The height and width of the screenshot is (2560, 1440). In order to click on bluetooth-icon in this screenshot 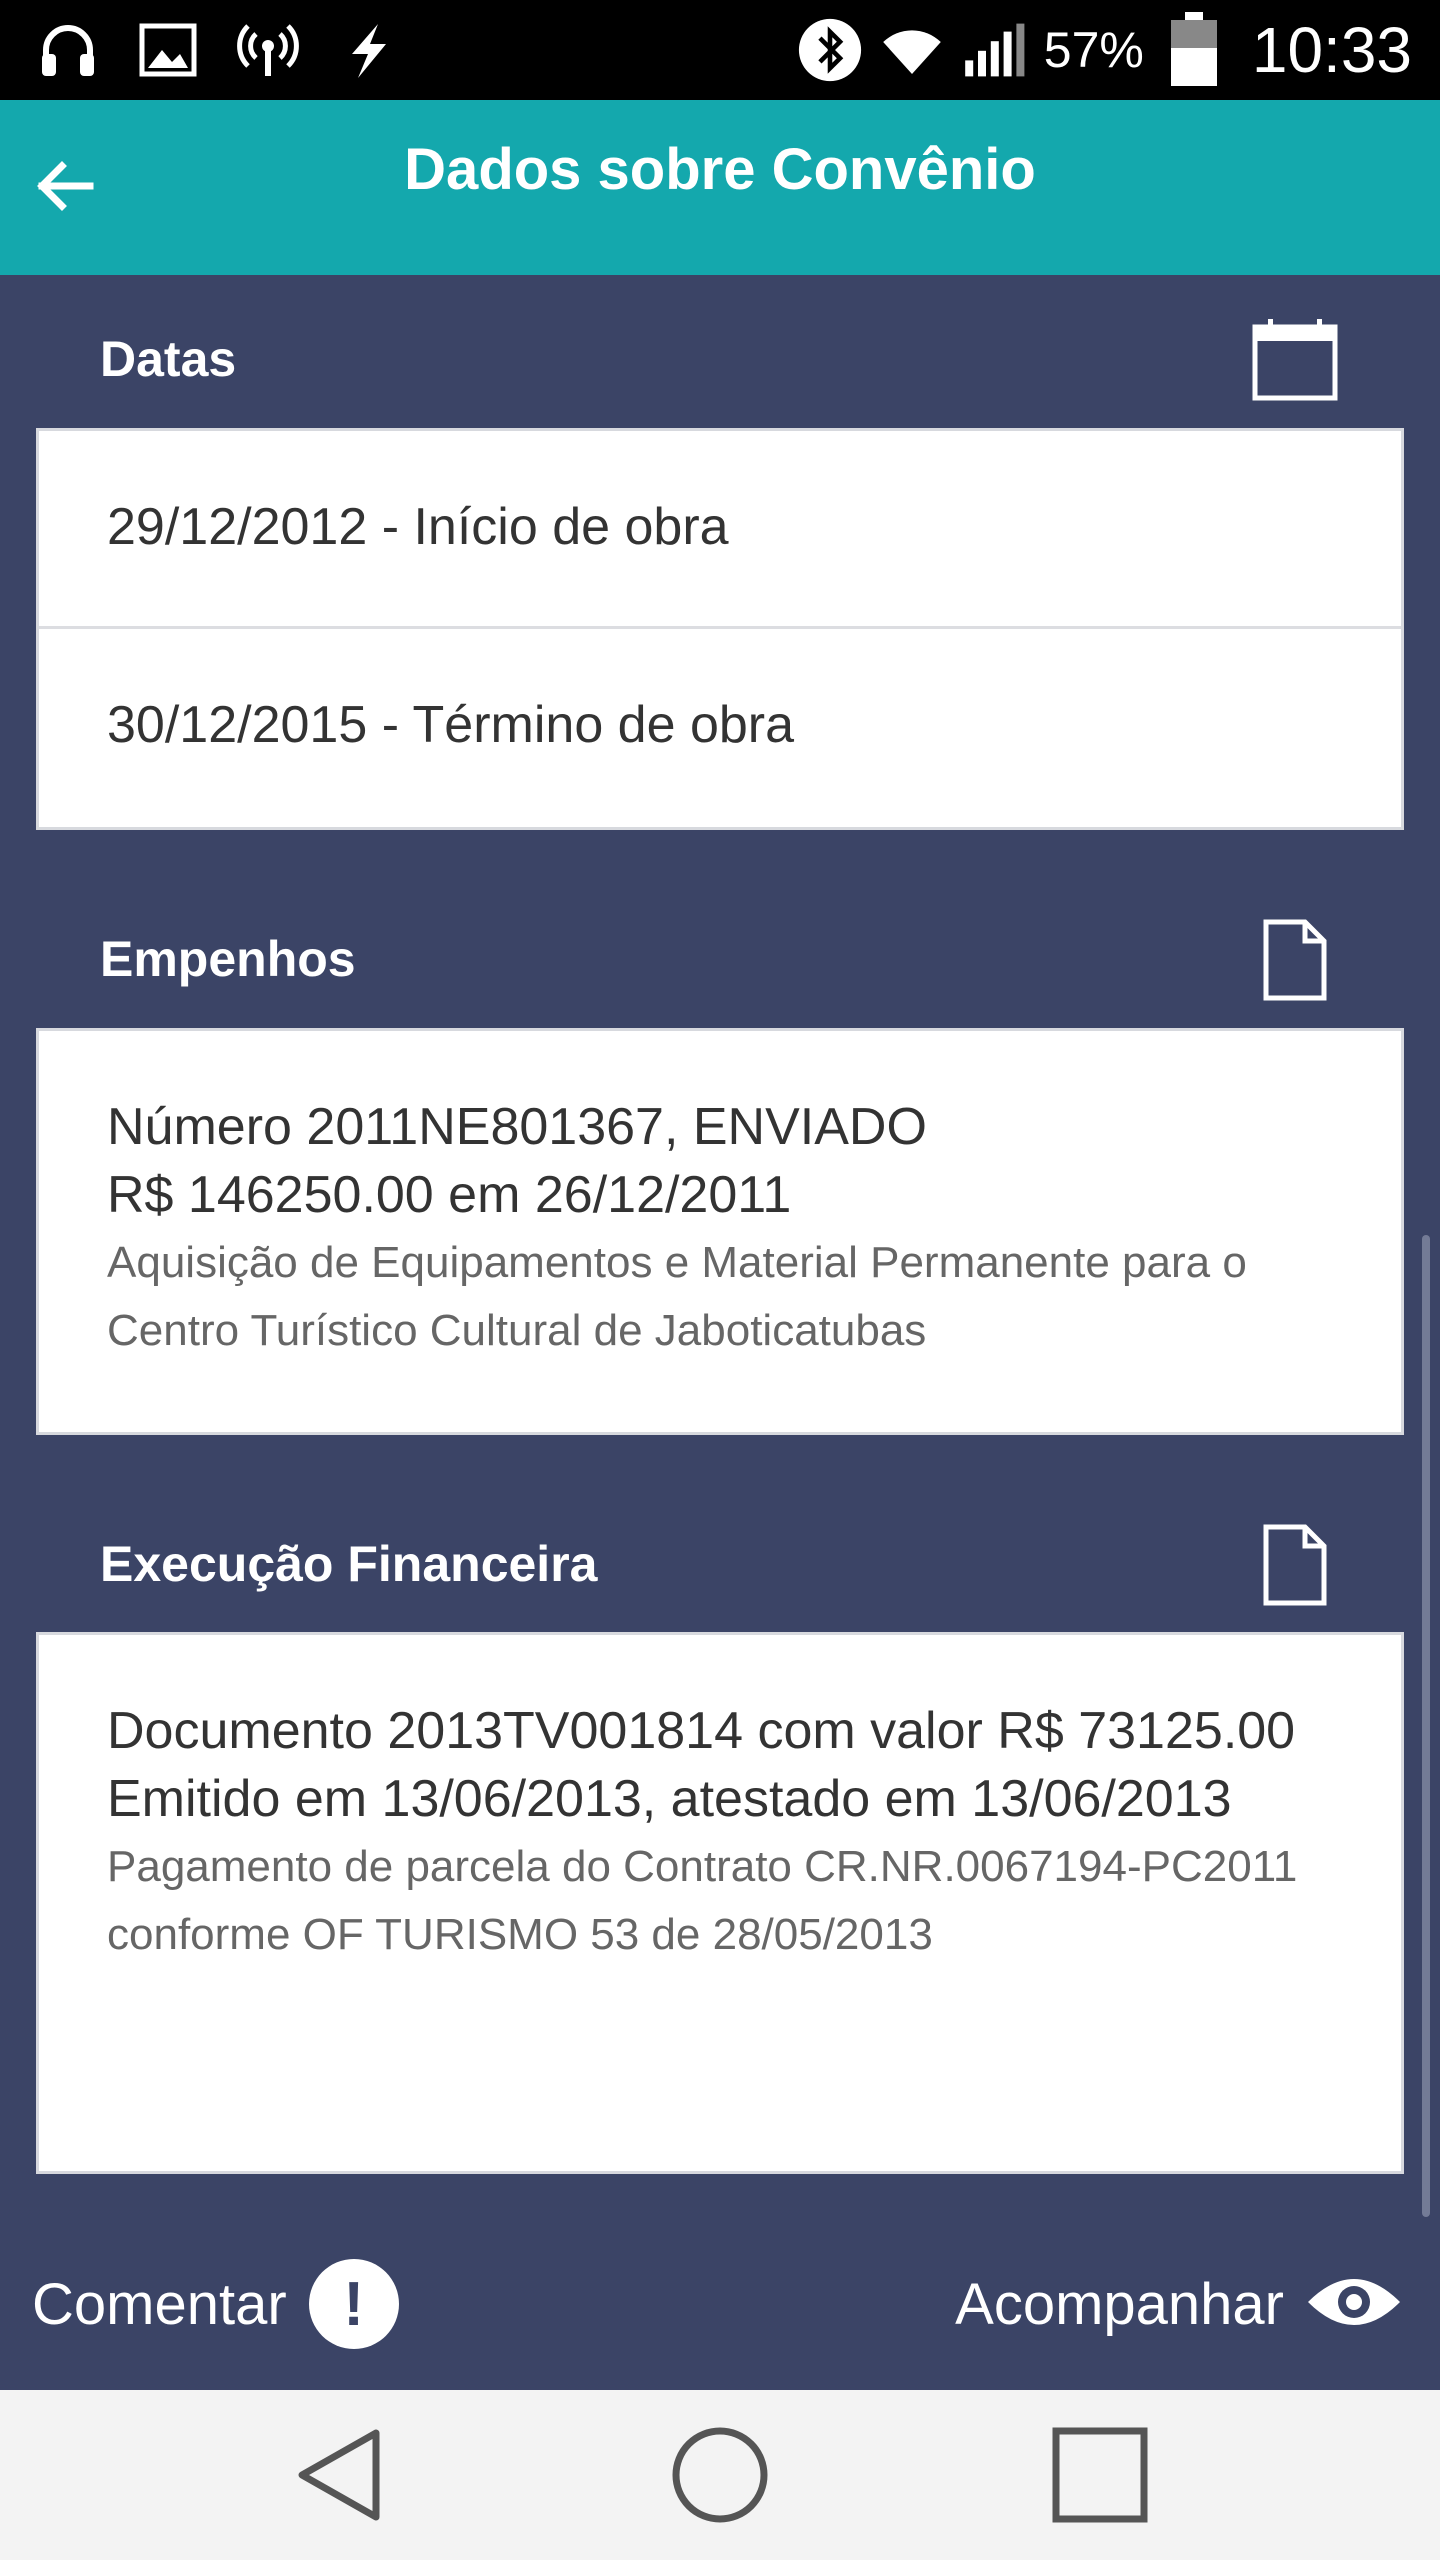, I will do `click(830, 50)`.